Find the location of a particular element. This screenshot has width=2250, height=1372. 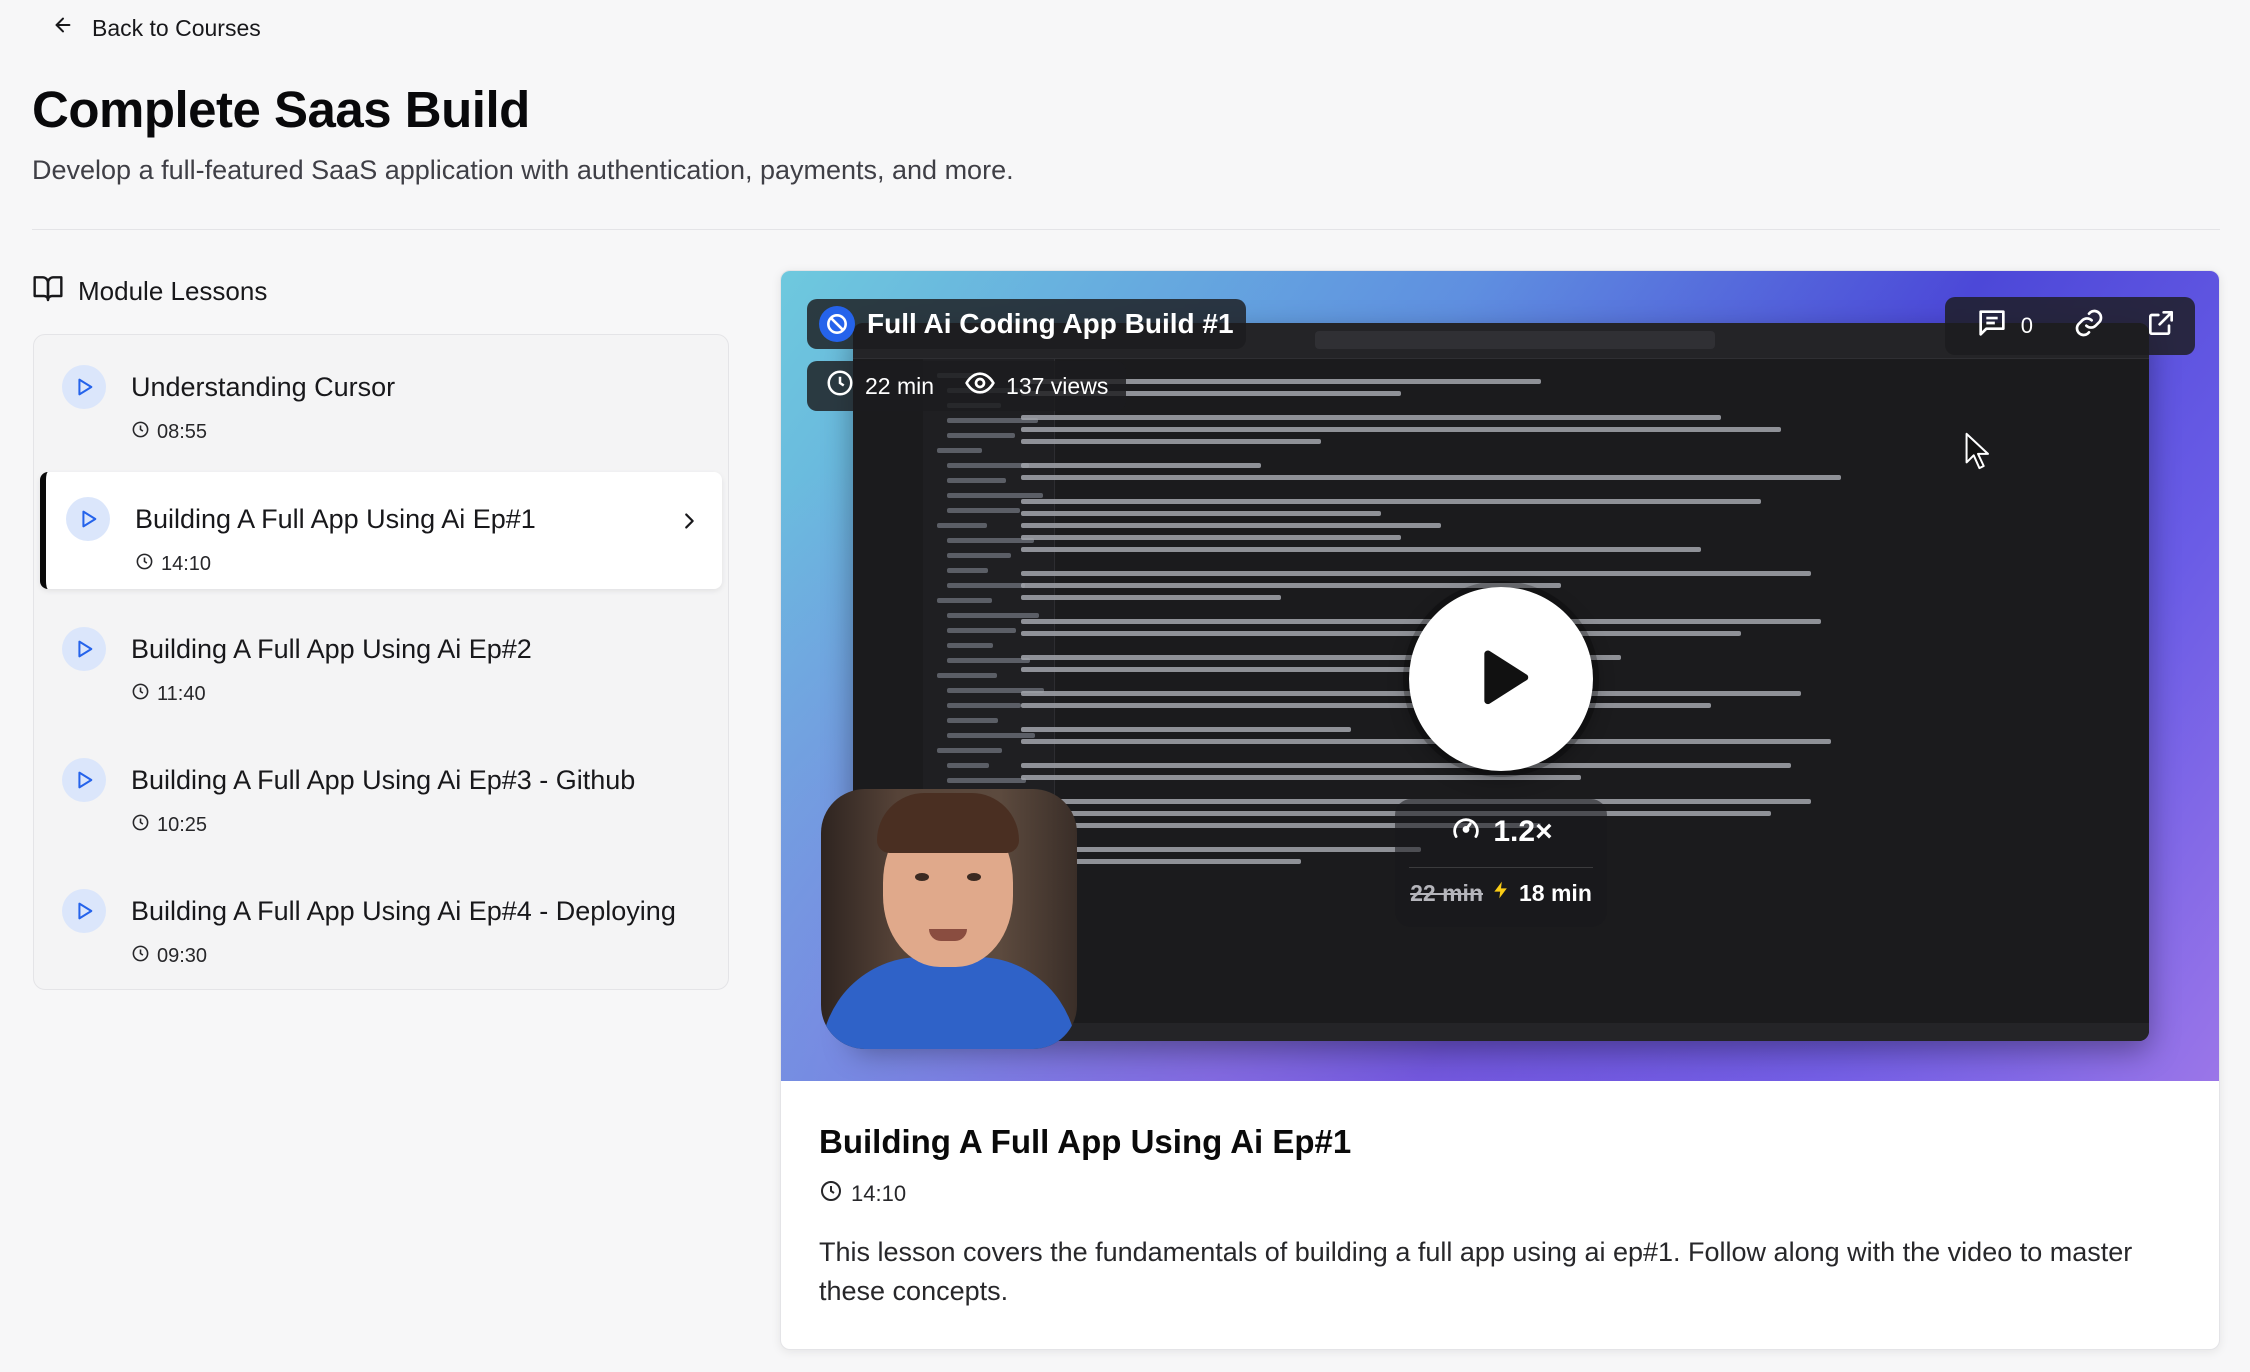

video-views: 137 views is located at coordinates (1057, 385).